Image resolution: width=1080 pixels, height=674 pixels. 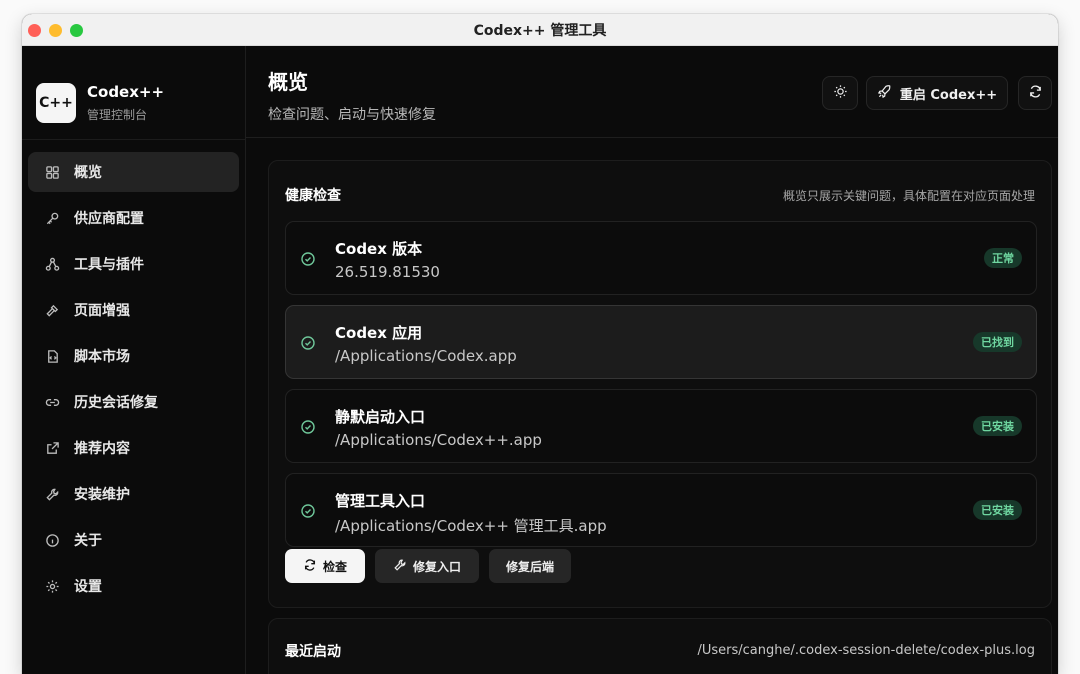 What do you see at coordinates (133, 586) in the screenshot?
I see `sidebar-item-settings: 设置` at bounding box center [133, 586].